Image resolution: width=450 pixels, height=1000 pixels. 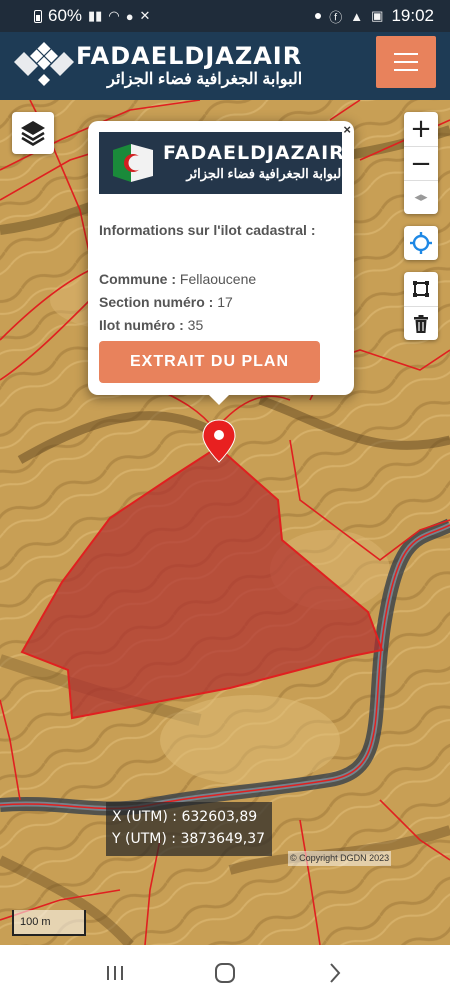 I want to click on home-button, so click(x=225, y=973).